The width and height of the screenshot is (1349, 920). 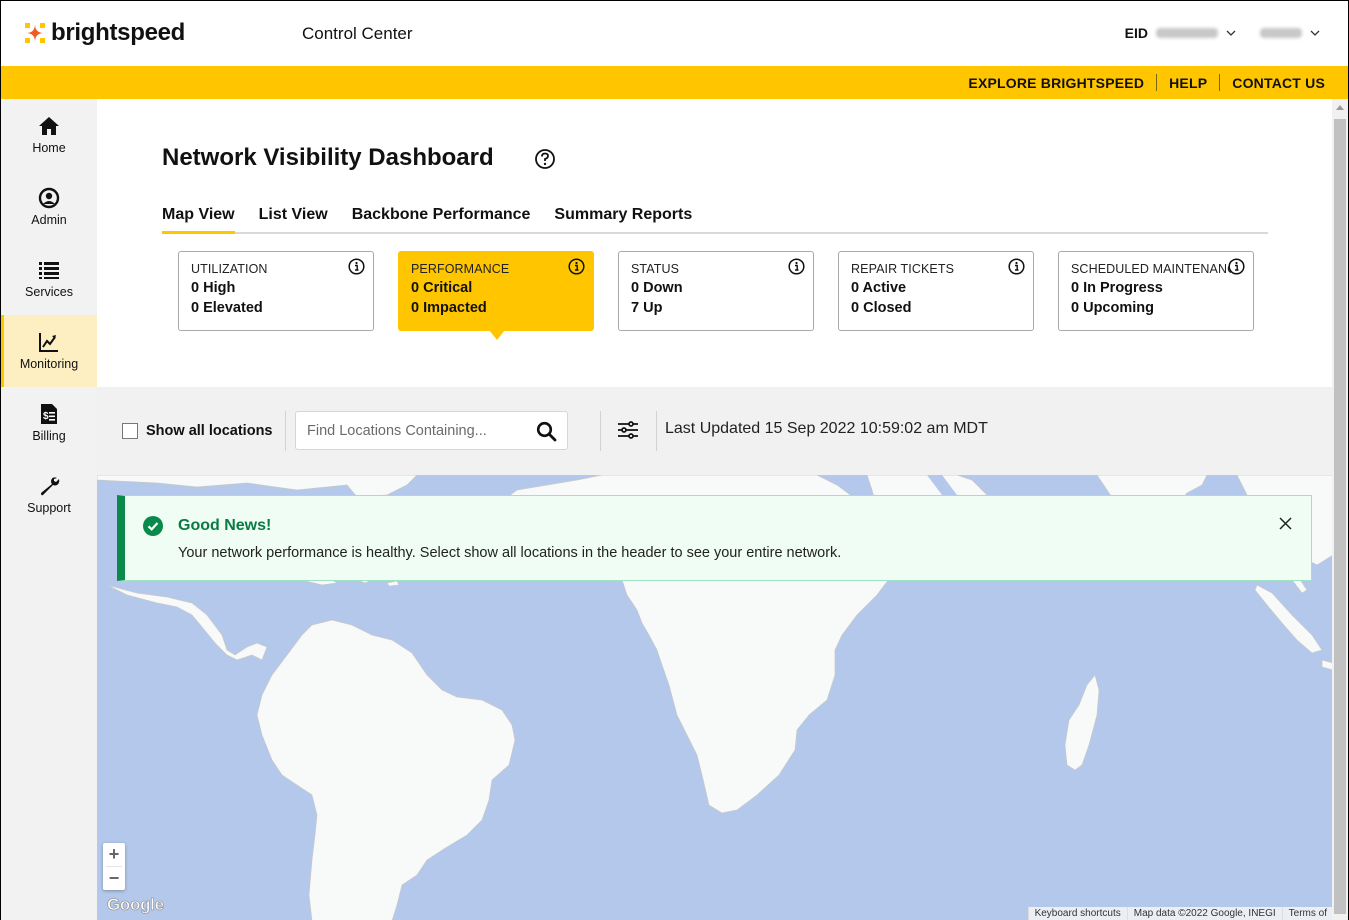 What do you see at coordinates (1188, 83) in the screenshot?
I see `help-link: HELP` at bounding box center [1188, 83].